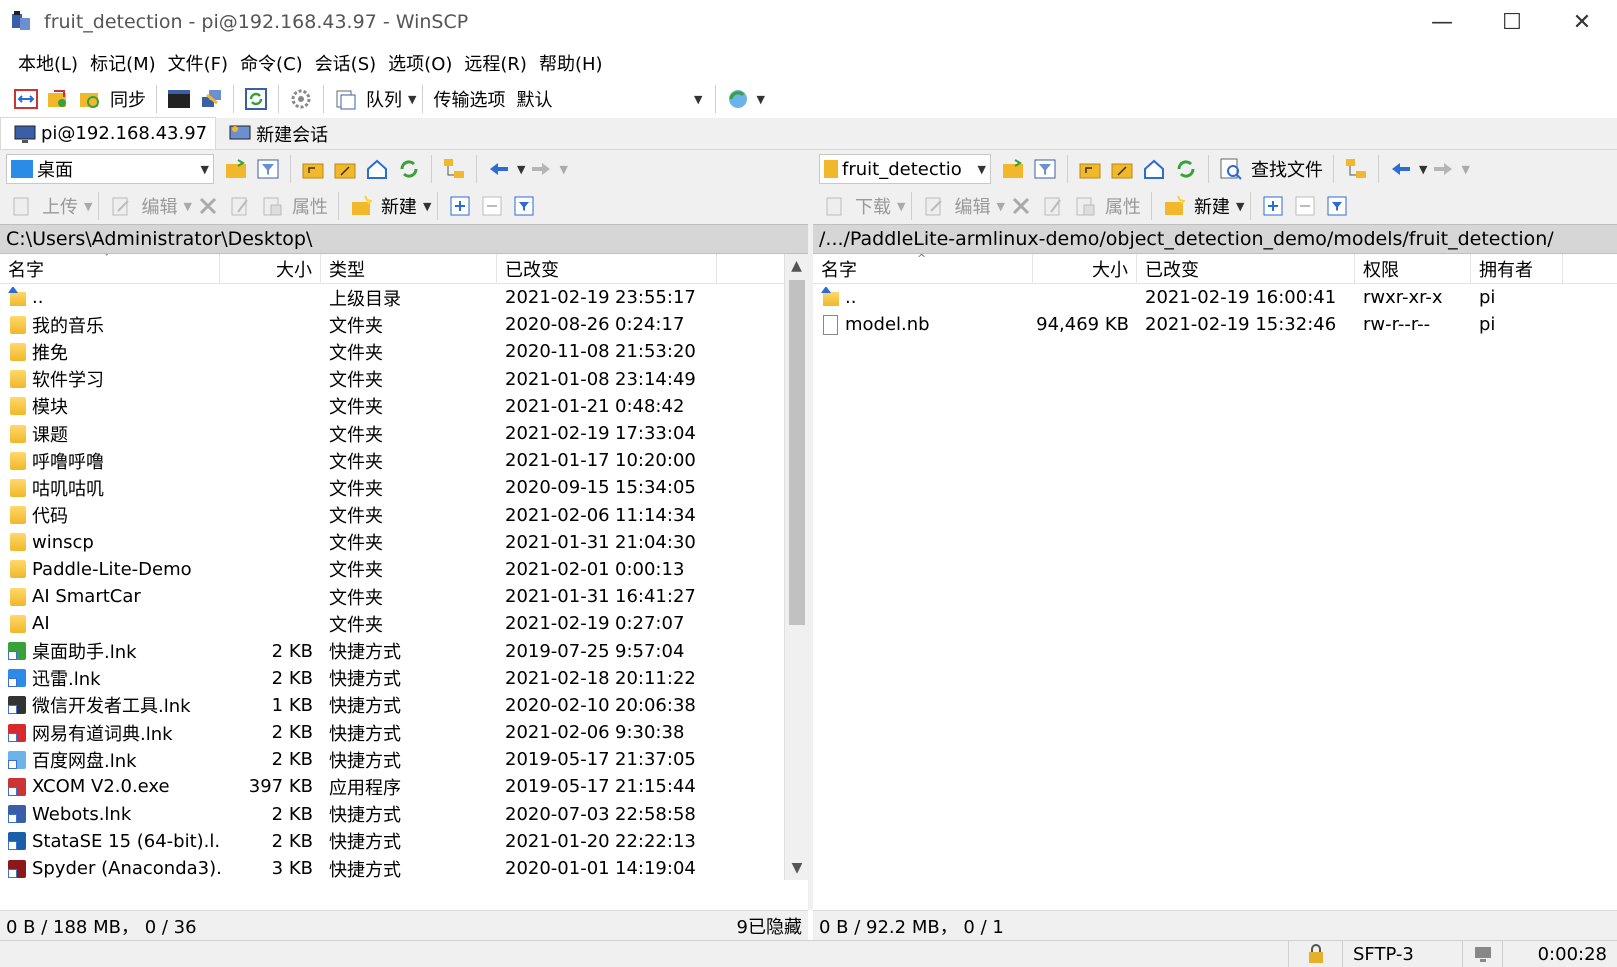 The width and height of the screenshot is (1617, 967). What do you see at coordinates (1090, 169) in the screenshot?
I see `parent-directory-icon` at bounding box center [1090, 169].